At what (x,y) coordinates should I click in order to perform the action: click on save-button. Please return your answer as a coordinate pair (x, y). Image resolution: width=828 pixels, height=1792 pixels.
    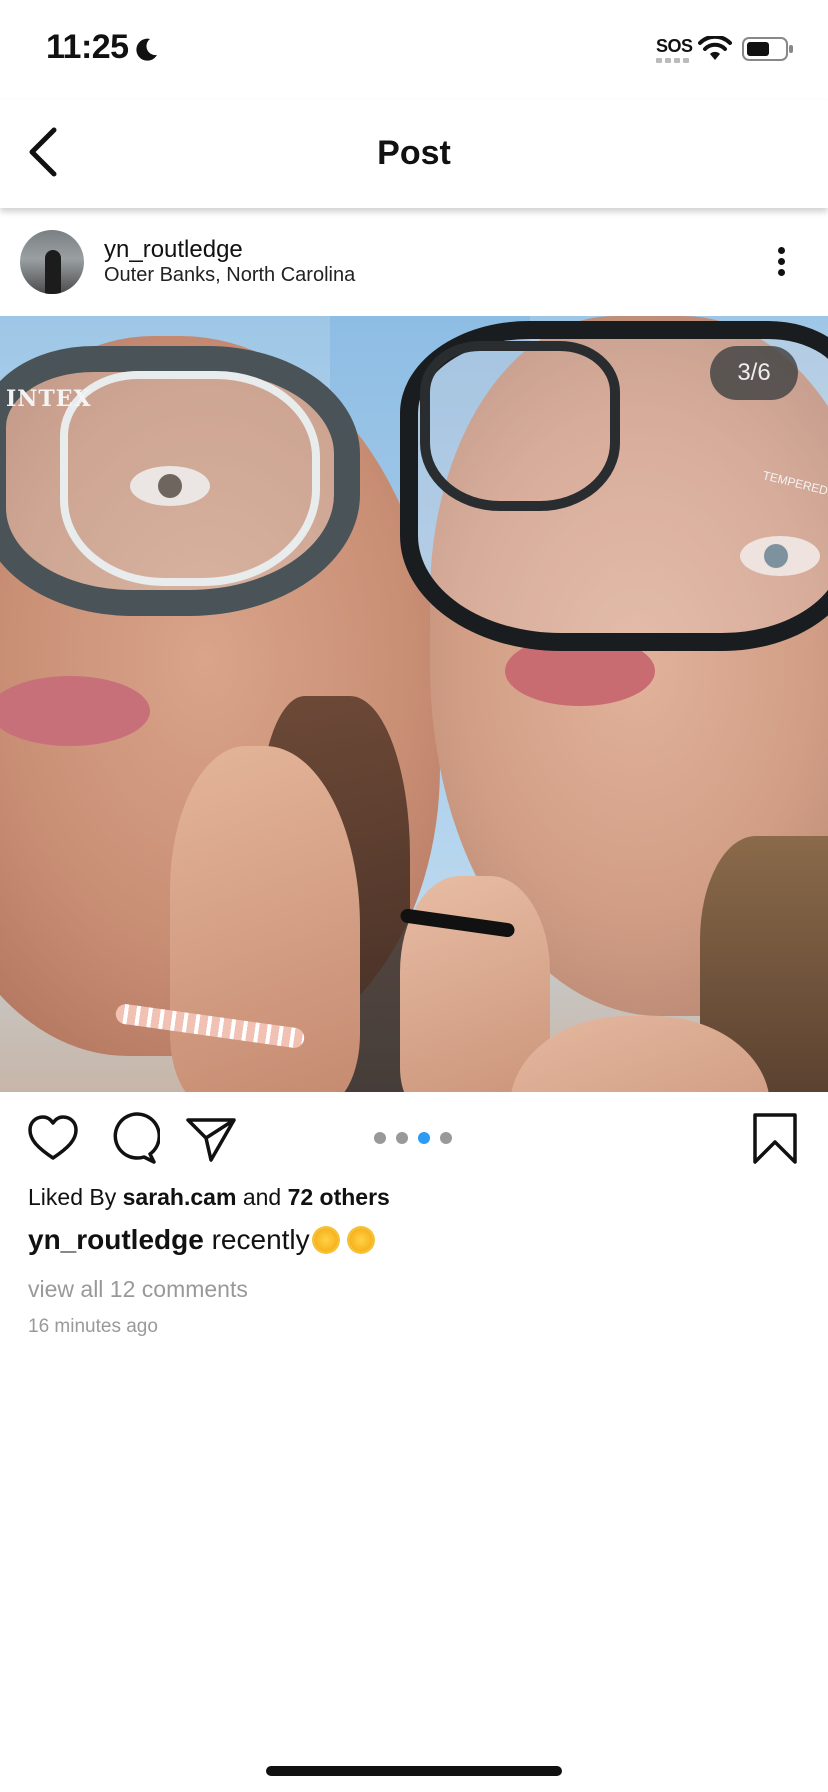
    Looking at the image, I should click on (775, 1139).